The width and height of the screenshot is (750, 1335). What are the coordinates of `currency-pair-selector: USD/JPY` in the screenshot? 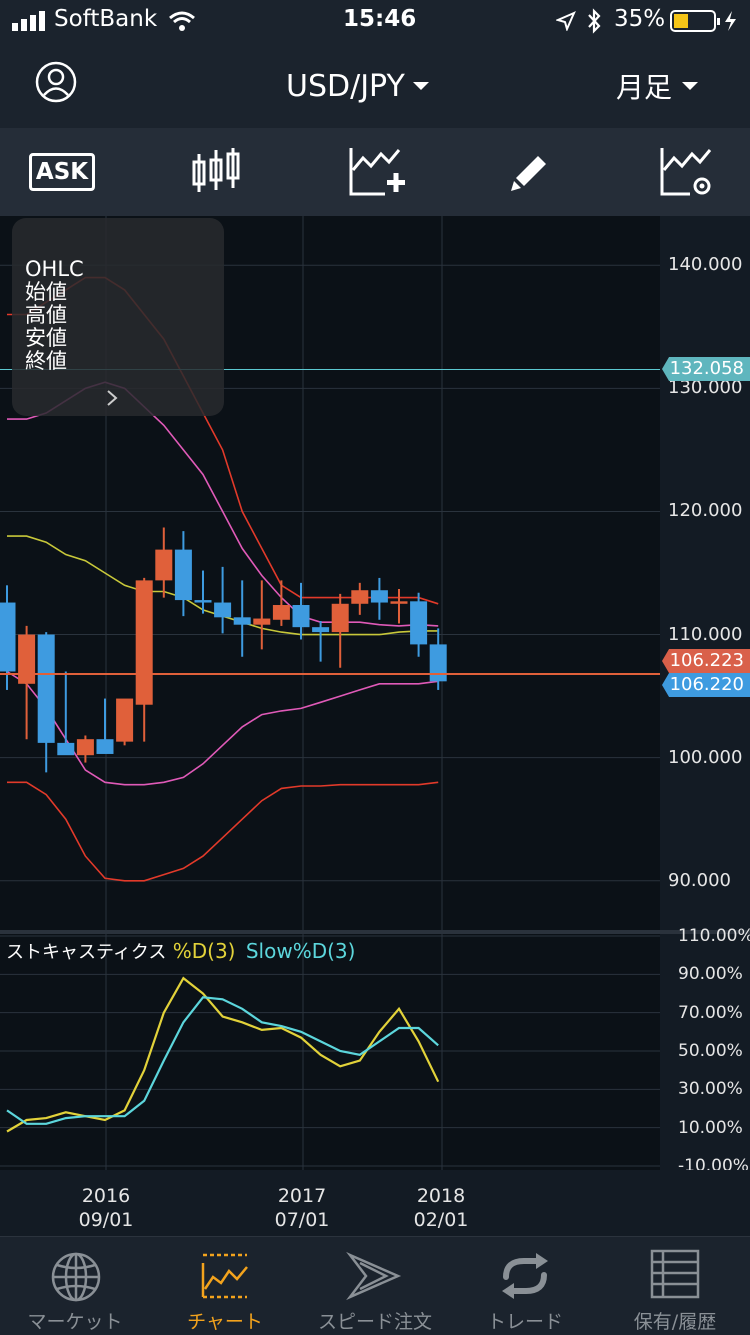 It's located at (358, 86).